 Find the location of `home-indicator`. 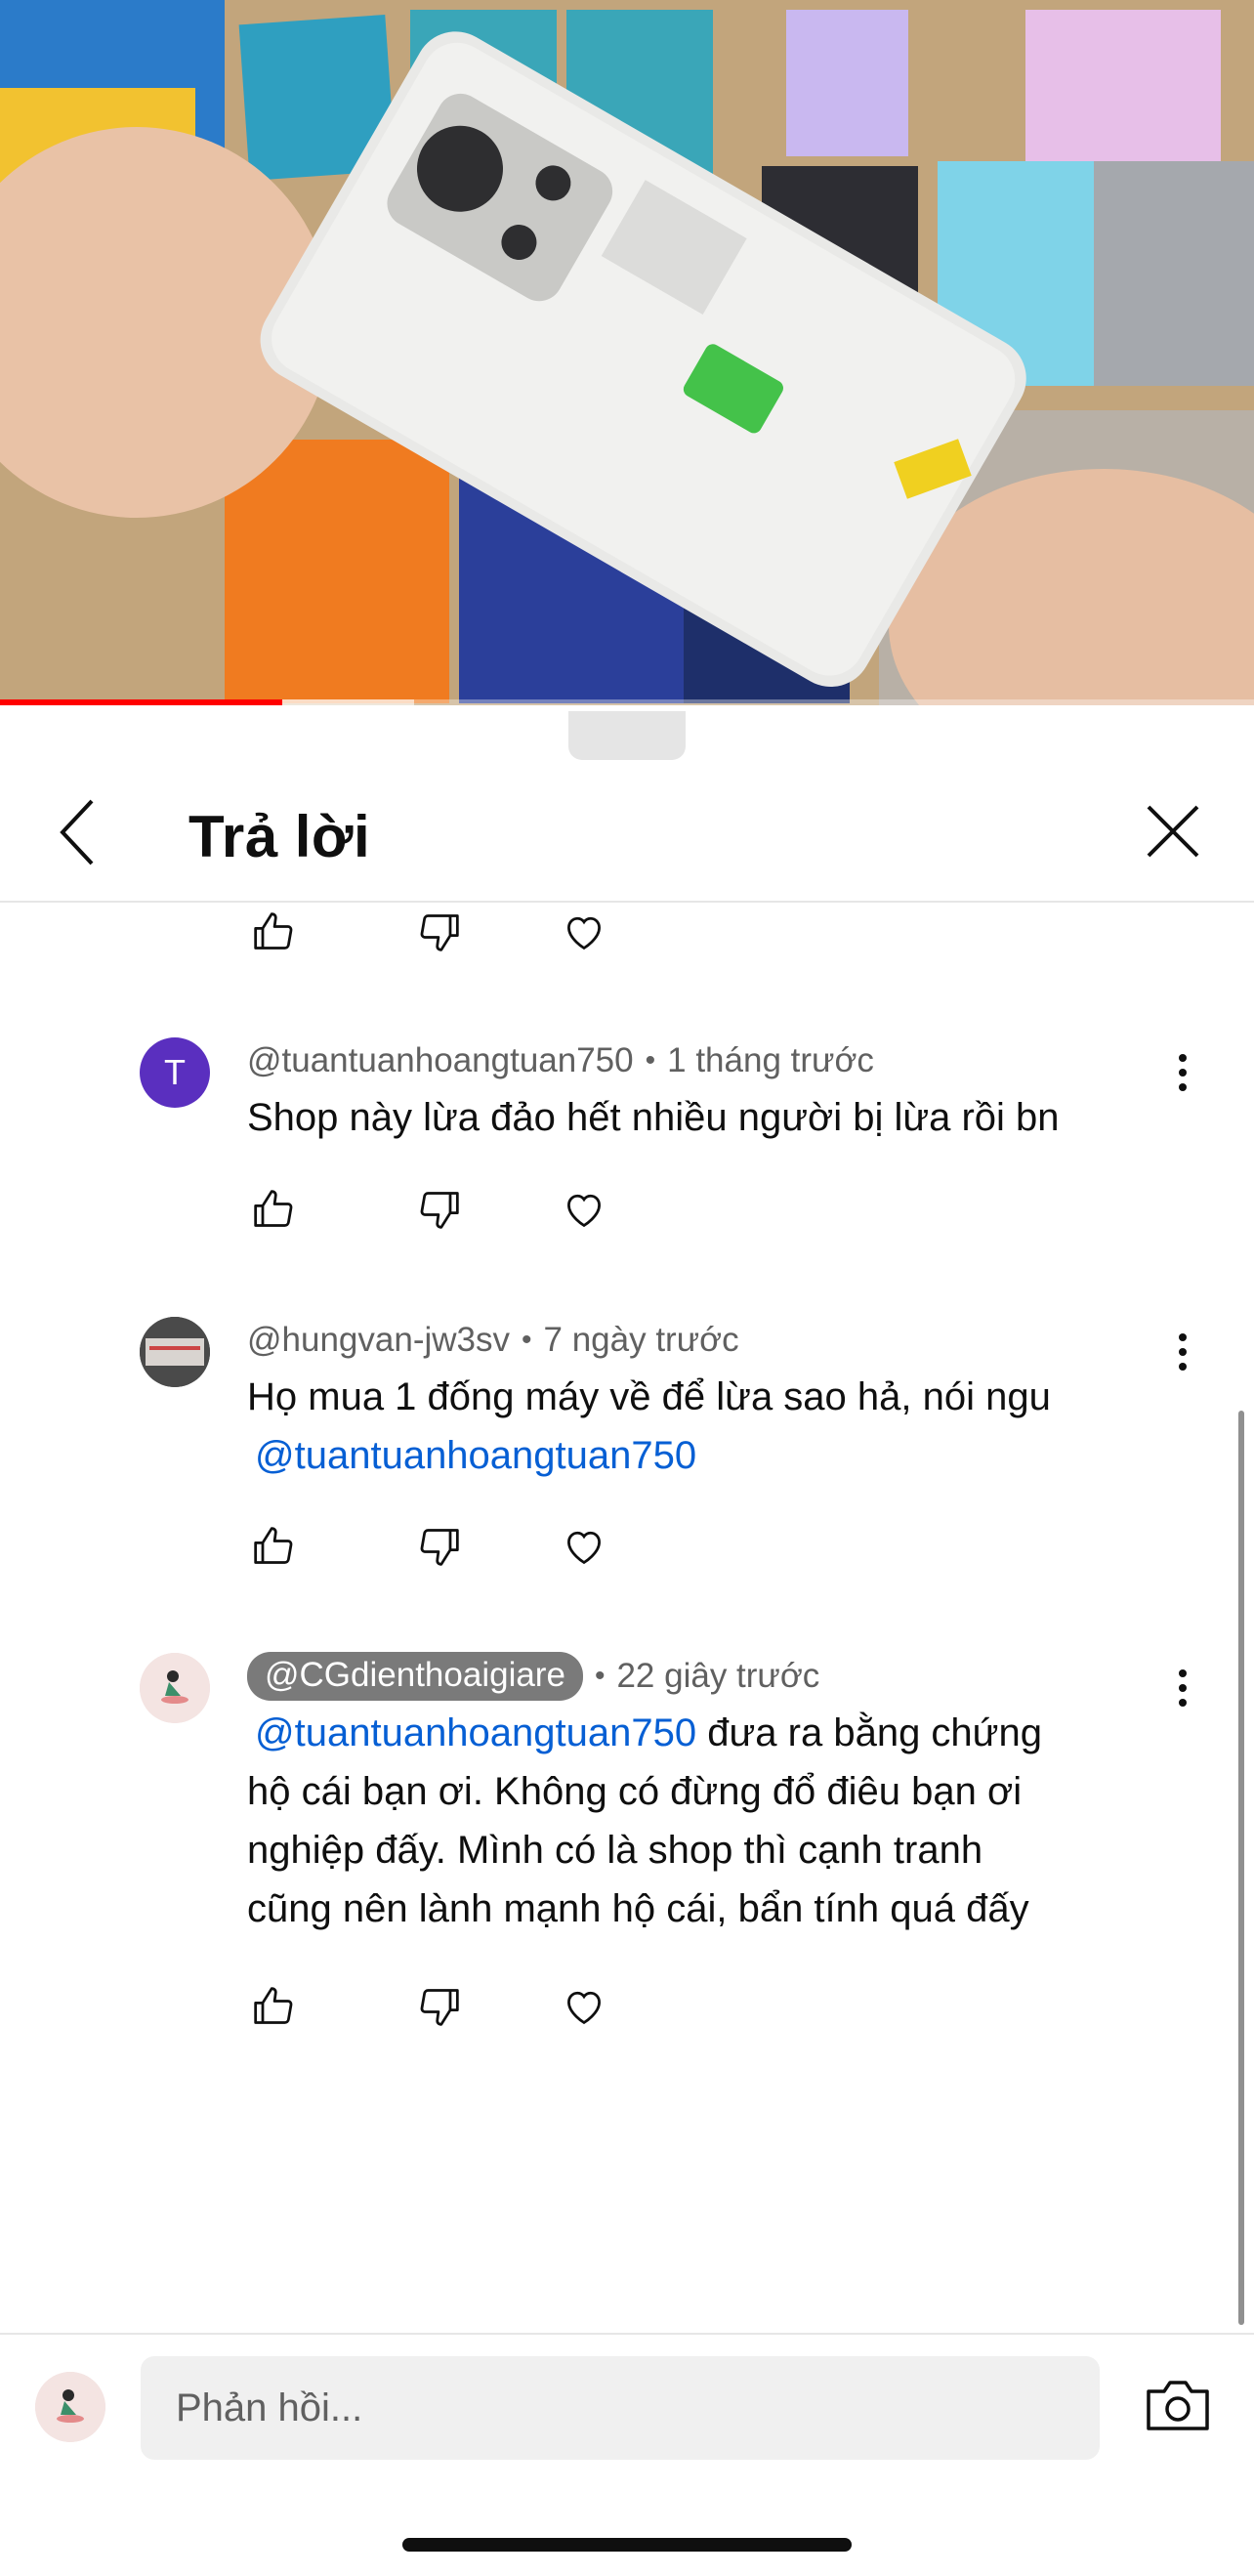

home-indicator is located at coordinates (627, 2545).